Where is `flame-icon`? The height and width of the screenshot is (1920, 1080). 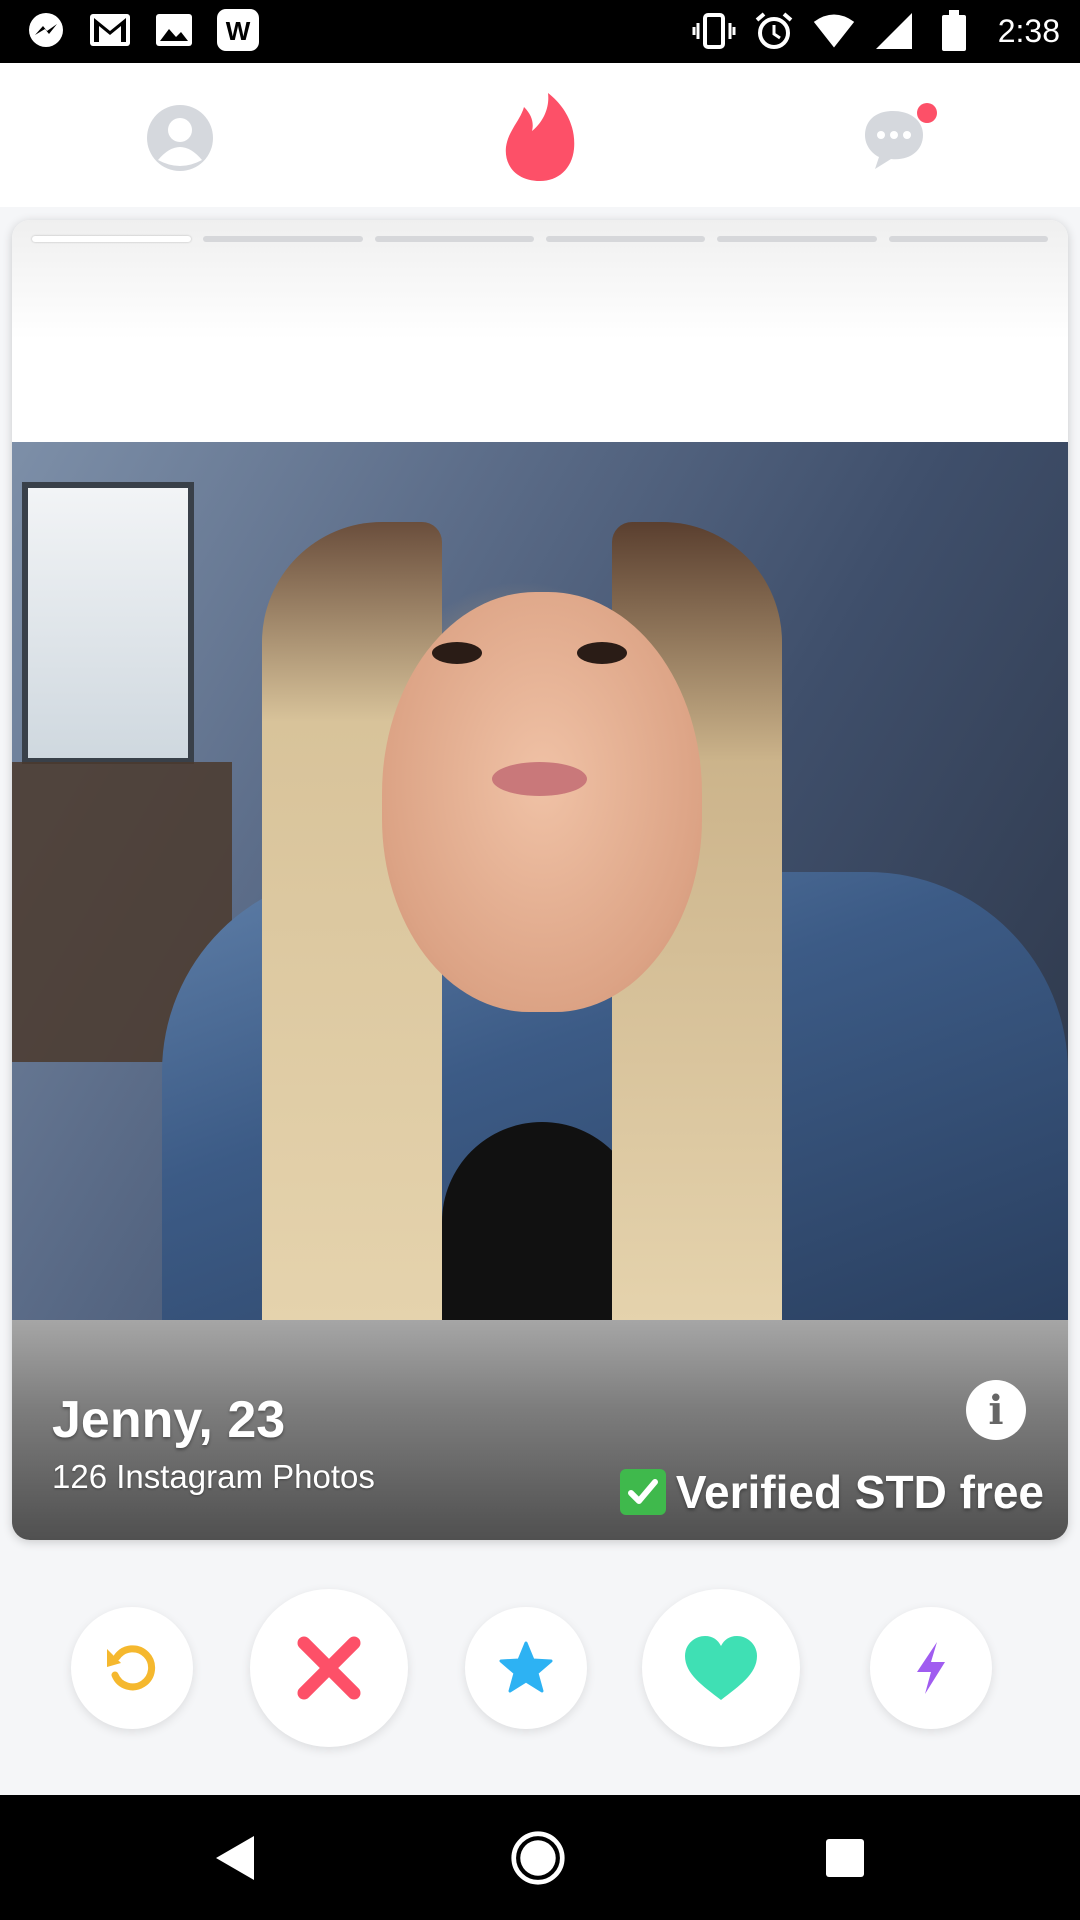
flame-icon is located at coordinates (540, 138).